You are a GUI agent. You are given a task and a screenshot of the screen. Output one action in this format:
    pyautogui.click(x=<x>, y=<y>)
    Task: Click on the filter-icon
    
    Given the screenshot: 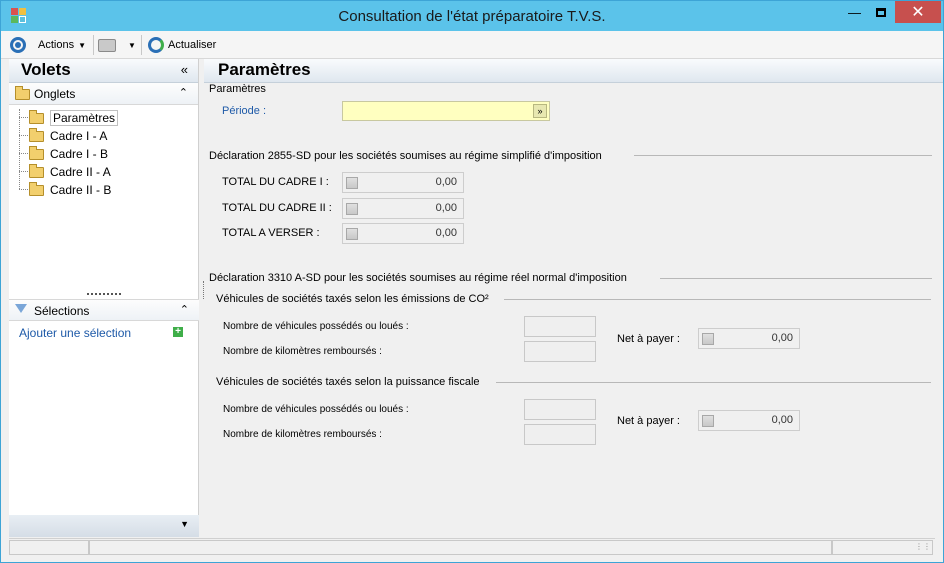 What is the action you would take?
    pyautogui.click(x=21, y=308)
    